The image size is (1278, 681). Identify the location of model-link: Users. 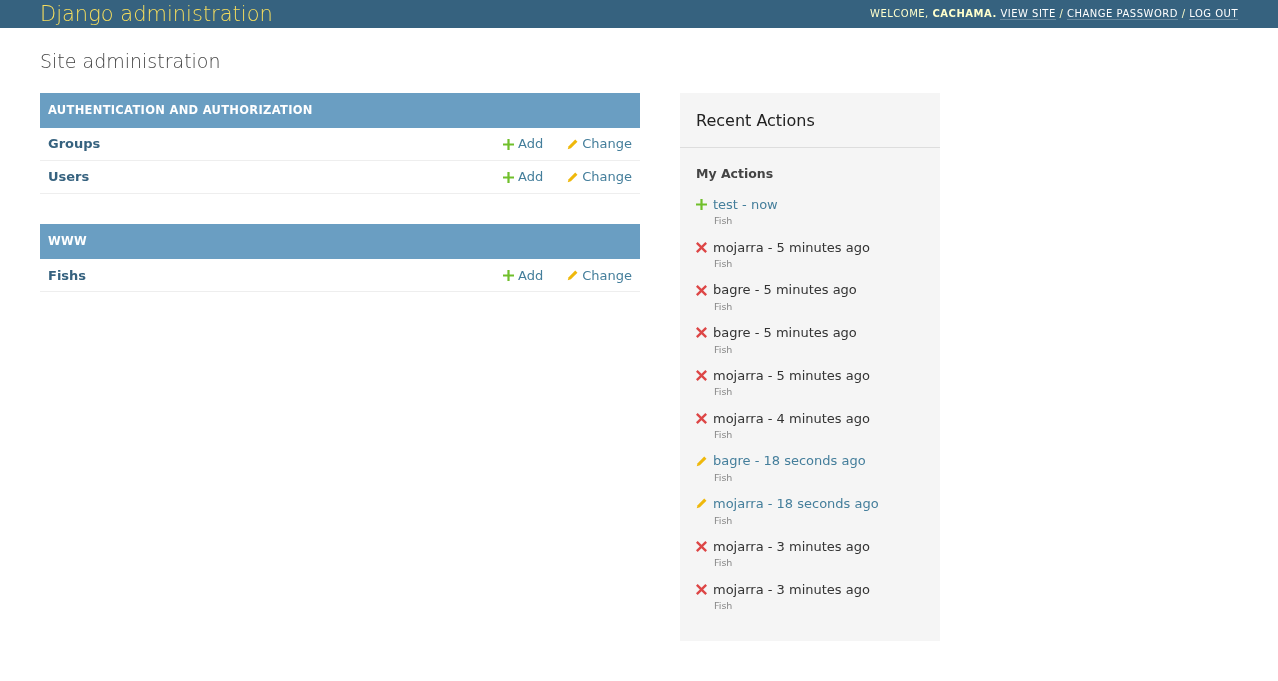
(69, 177).